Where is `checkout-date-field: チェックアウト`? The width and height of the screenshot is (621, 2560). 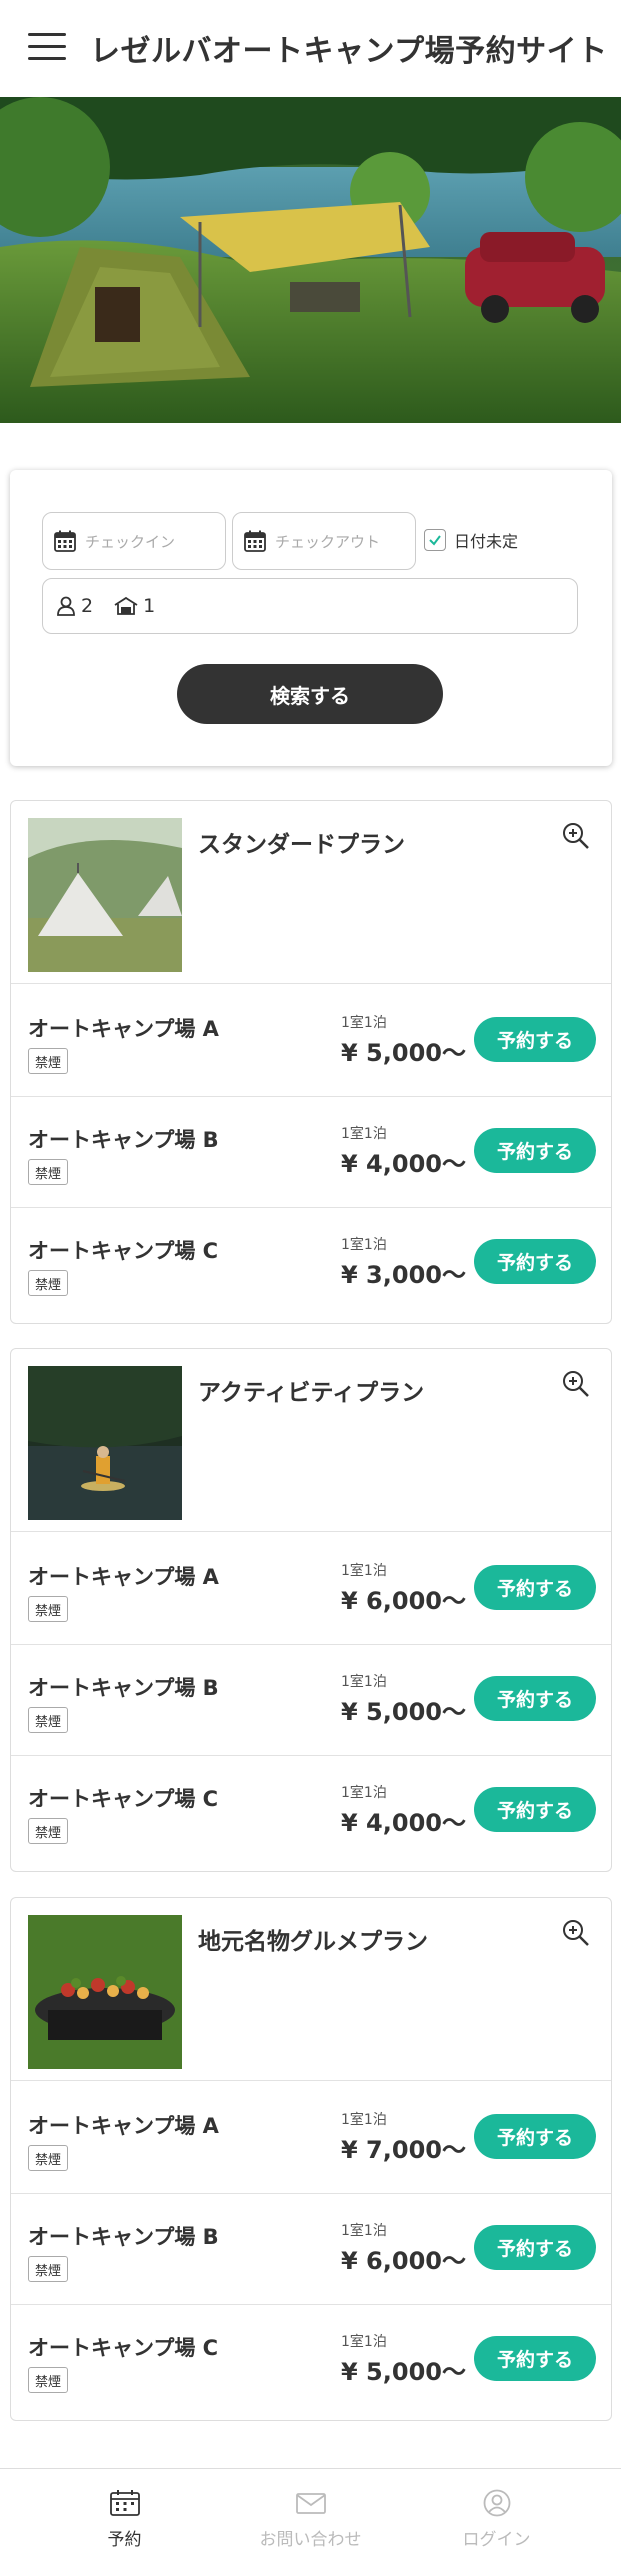 checkout-date-field: チェックアウト is located at coordinates (324, 541).